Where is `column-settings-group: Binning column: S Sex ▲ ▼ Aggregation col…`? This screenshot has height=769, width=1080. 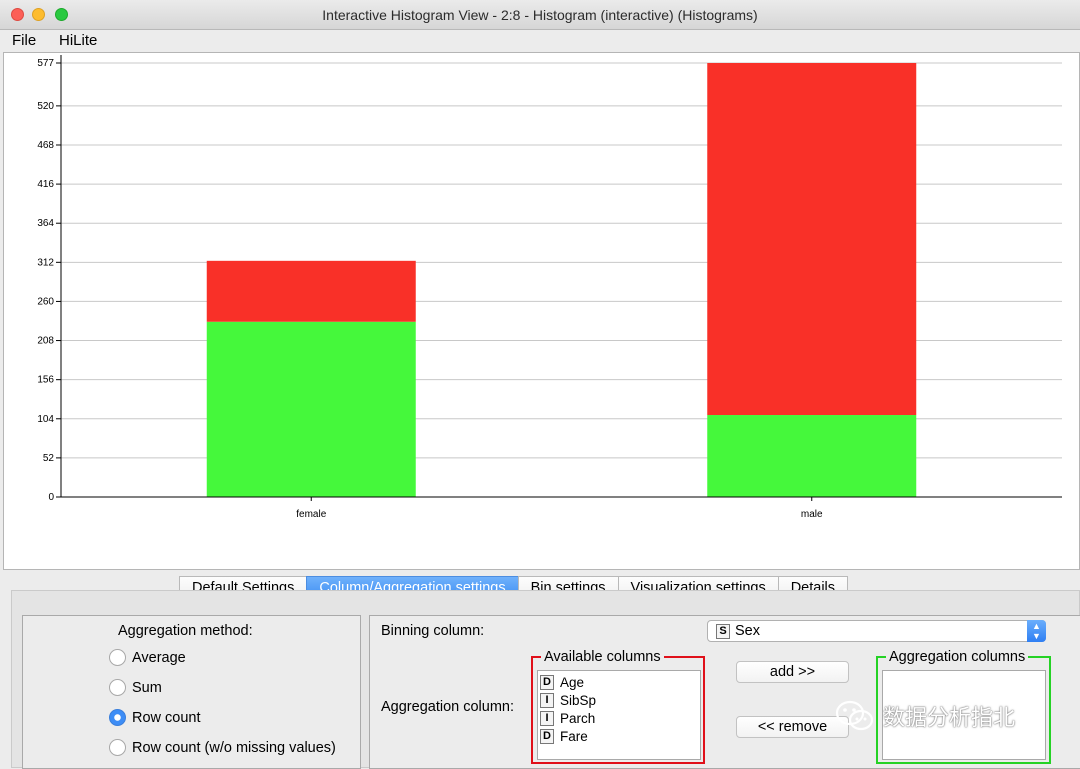 column-settings-group: Binning column: S Sex ▲ ▼ Aggregation col… is located at coordinates (724, 692).